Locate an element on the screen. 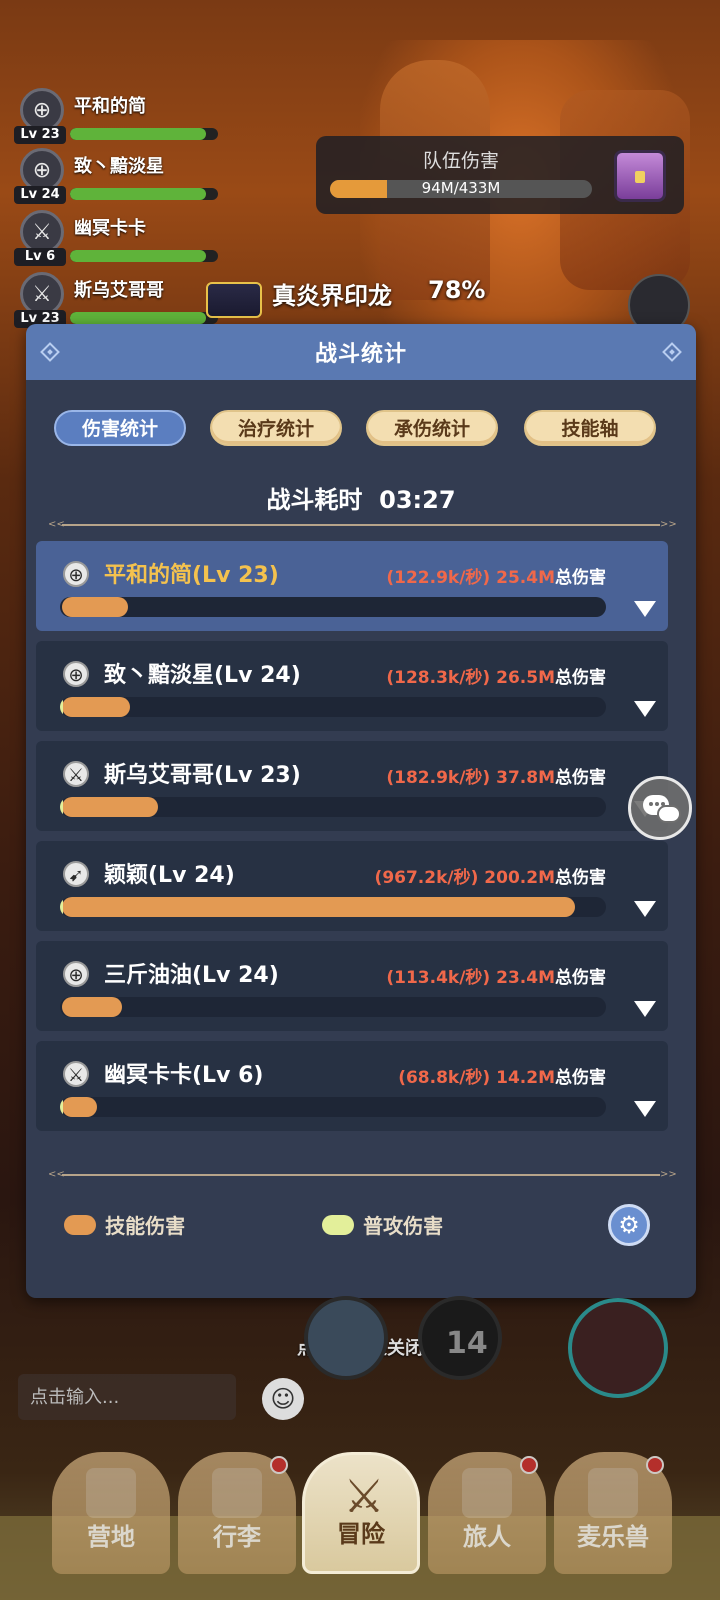 This screenshot has width=720, height=1600. team-member: ⚔ Lv 23 斯乌艾哥哥 is located at coordinates (124, 301).